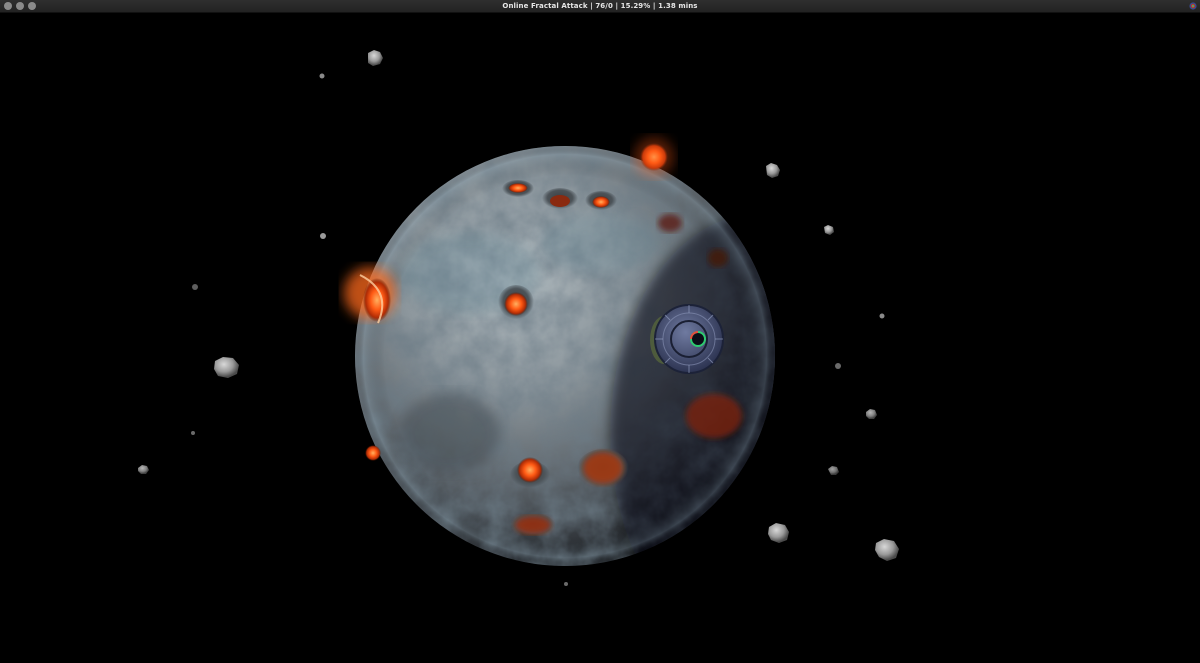  What do you see at coordinates (1193, 6) in the screenshot?
I see `app-icon` at bounding box center [1193, 6].